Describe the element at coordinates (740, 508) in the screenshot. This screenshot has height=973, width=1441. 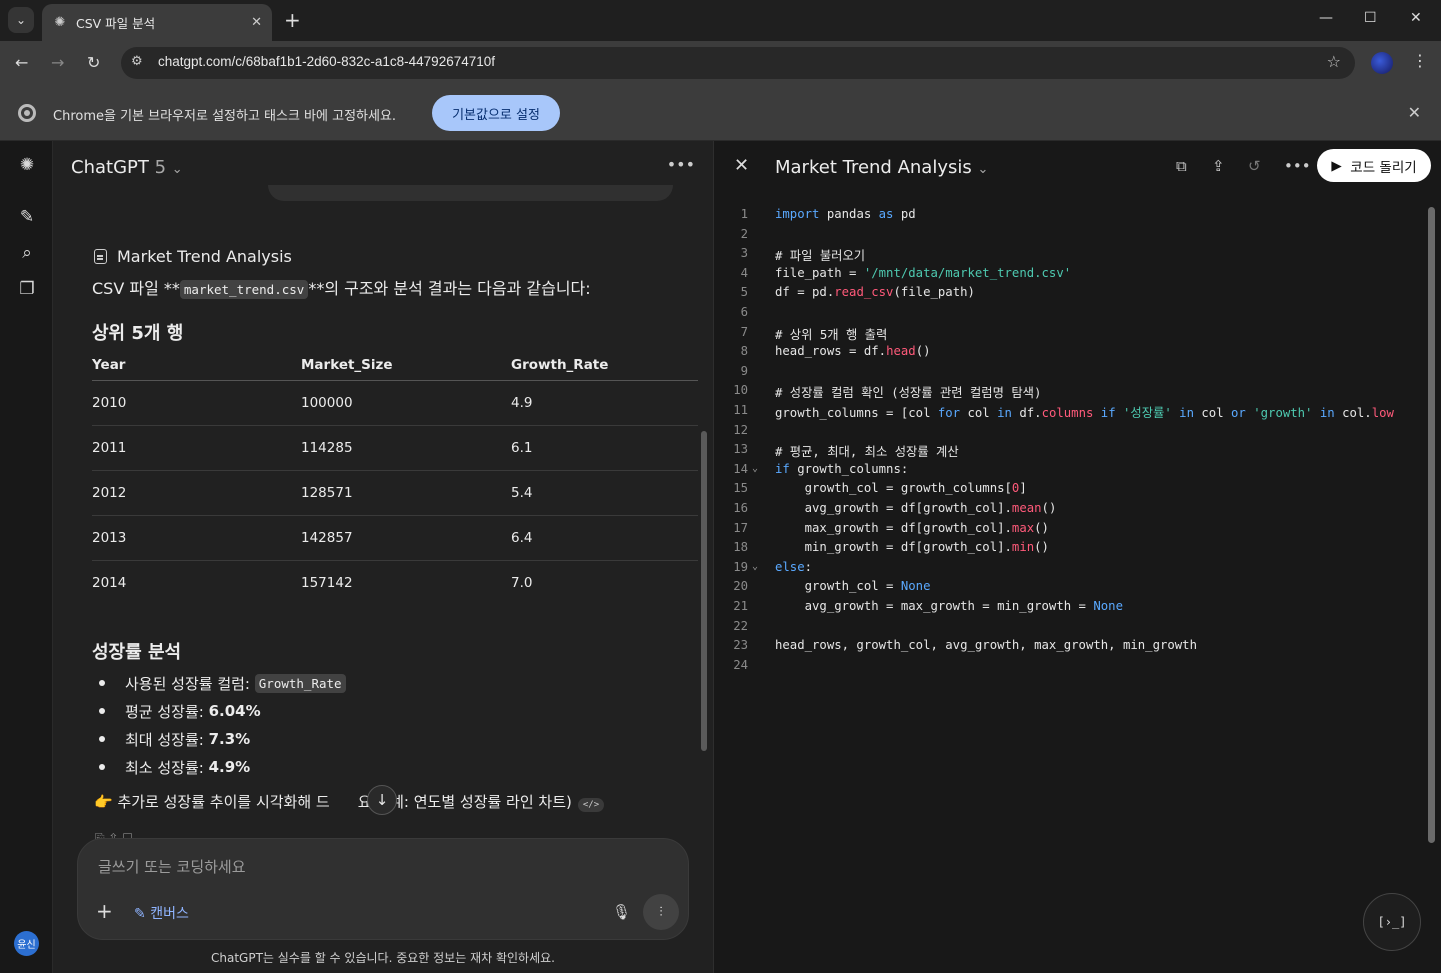
I see `line-number: 16` at that location.